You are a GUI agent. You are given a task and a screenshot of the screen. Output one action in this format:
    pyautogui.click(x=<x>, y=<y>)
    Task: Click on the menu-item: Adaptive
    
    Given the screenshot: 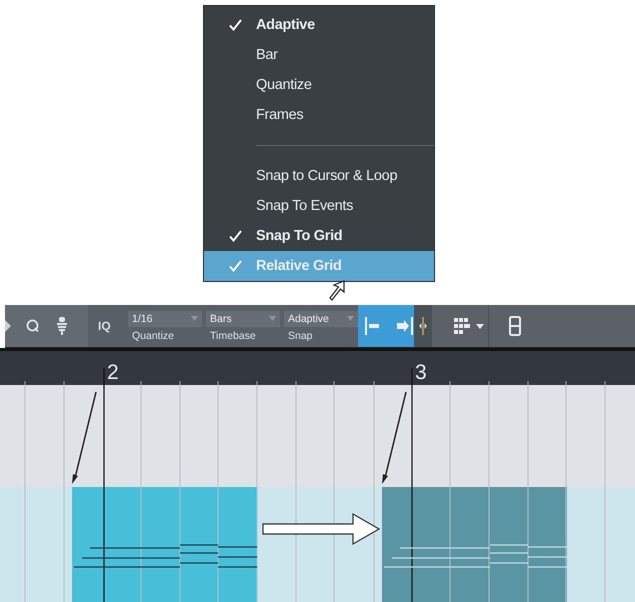 What is the action you would take?
    pyautogui.click(x=319, y=25)
    